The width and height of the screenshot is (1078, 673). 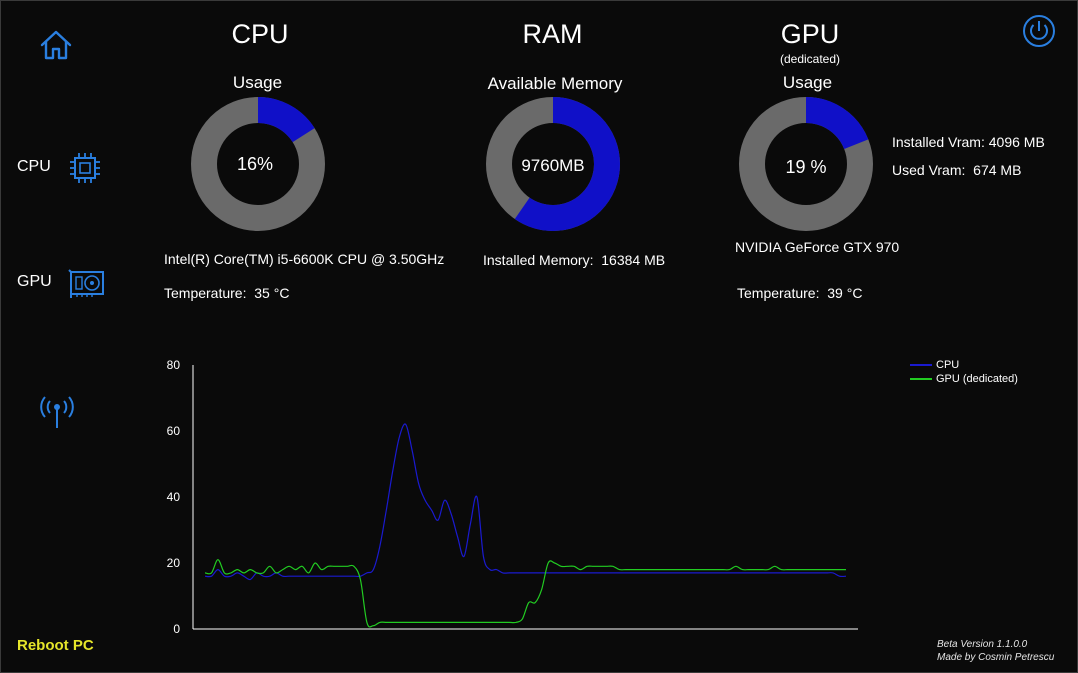 I want to click on ram-installed-value: 16384 MB, so click(x=633, y=260).